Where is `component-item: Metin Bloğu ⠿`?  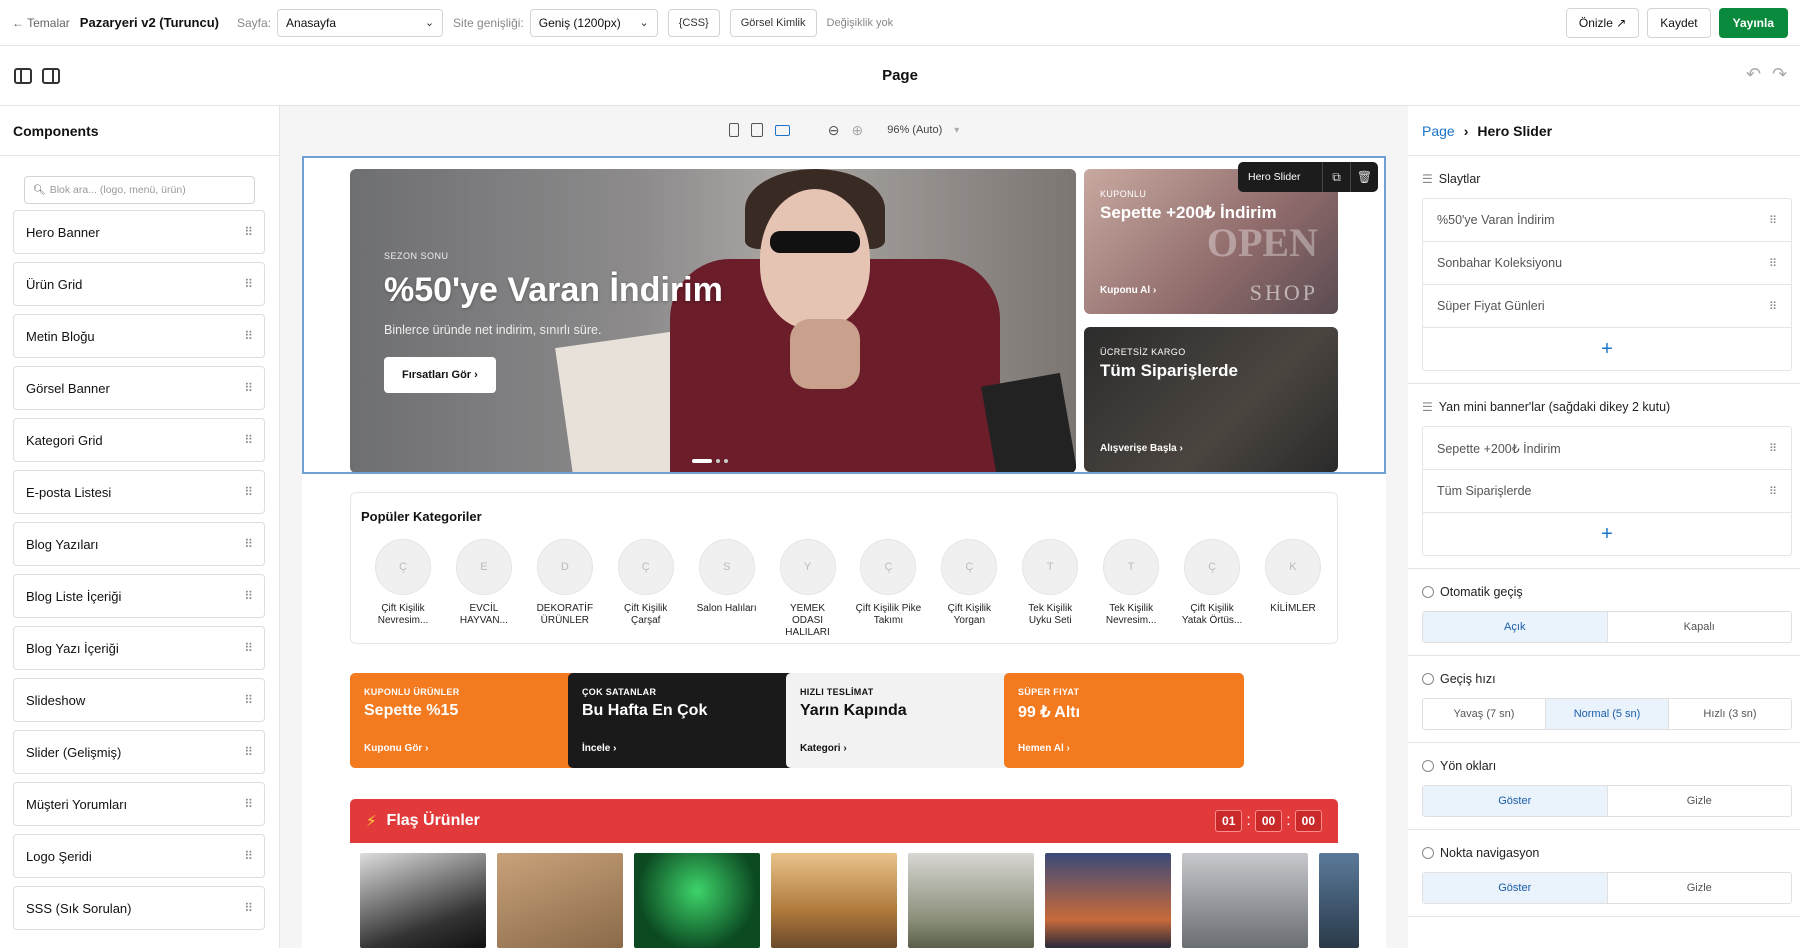 component-item: Metin Bloğu ⠿ is located at coordinates (139, 336).